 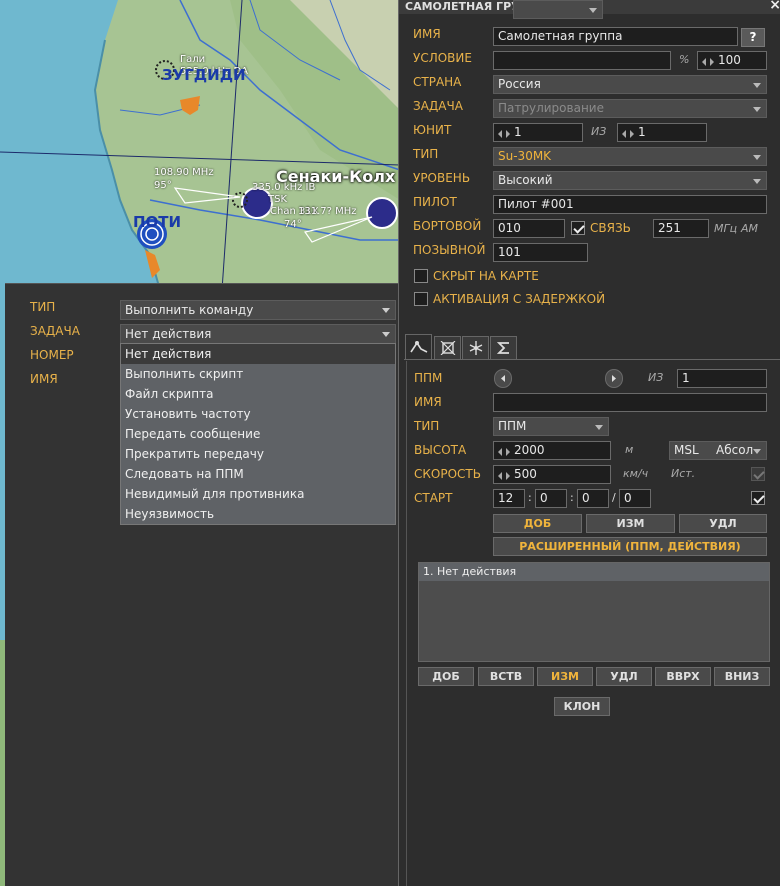 What do you see at coordinates (592, 359) in the screenshot?
I see `tab-divider` at bounding box center [592, 359].